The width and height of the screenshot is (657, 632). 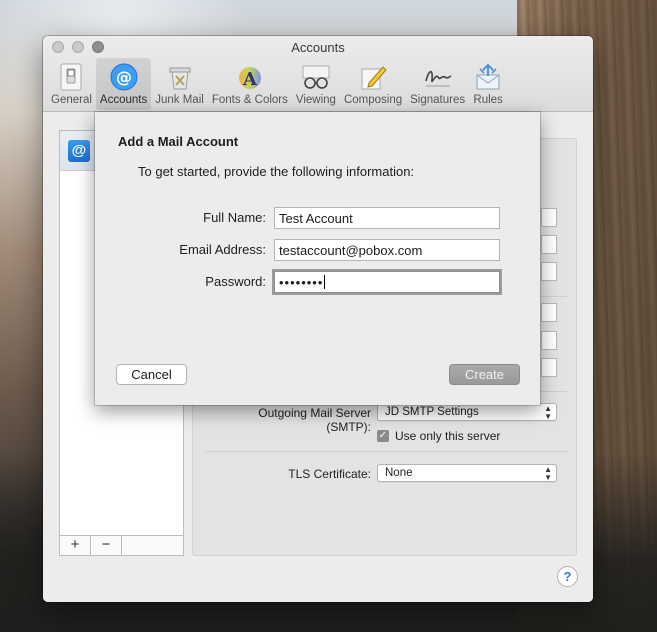 What do you see at coordinates (106, 545) in the screenshot?
I see `remove-account-button: −` at bounding box center [106, 545].